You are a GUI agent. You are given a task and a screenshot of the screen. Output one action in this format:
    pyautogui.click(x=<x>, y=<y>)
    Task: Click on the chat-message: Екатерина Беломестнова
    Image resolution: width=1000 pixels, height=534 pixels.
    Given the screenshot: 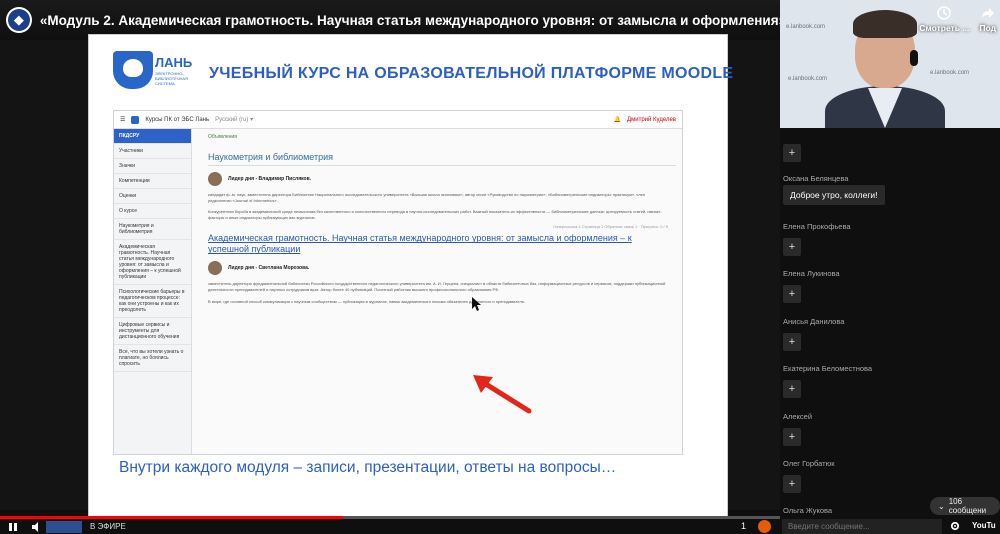 What is the action you would take?
    pyautogui.click(x=827, y=368)
    